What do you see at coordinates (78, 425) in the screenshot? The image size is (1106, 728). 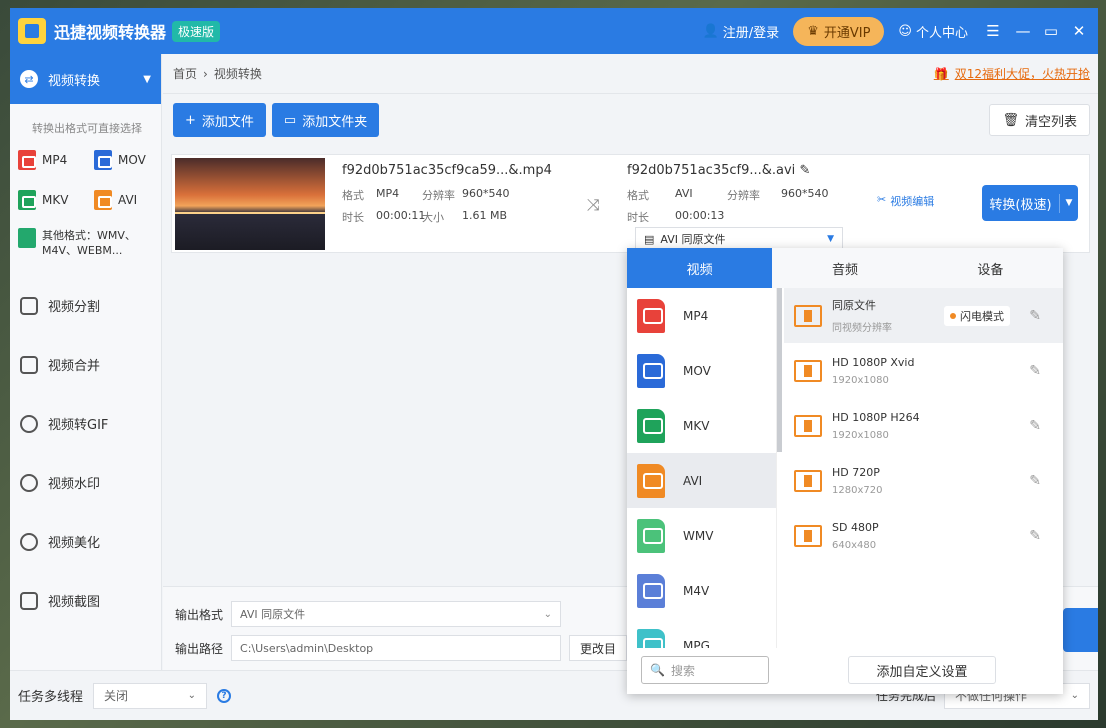 I see `sidebar-item-label: 视频转GIF` at bounding box center [78, 425].